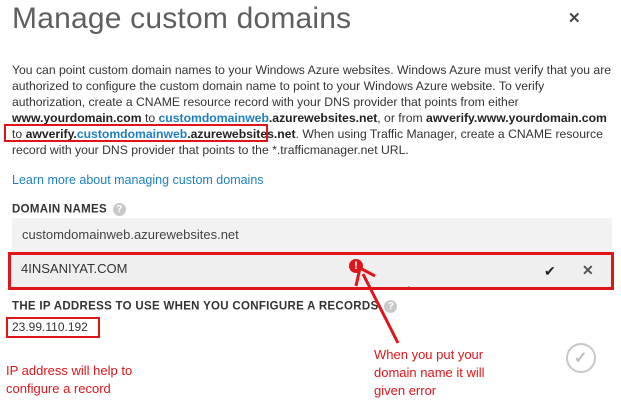 The height and width of the screenshot is (417, 621). What do you see at coordinates (574, 18) in the screenshot?
I see `close-icon: ✕` at bounding box center [574, 18].